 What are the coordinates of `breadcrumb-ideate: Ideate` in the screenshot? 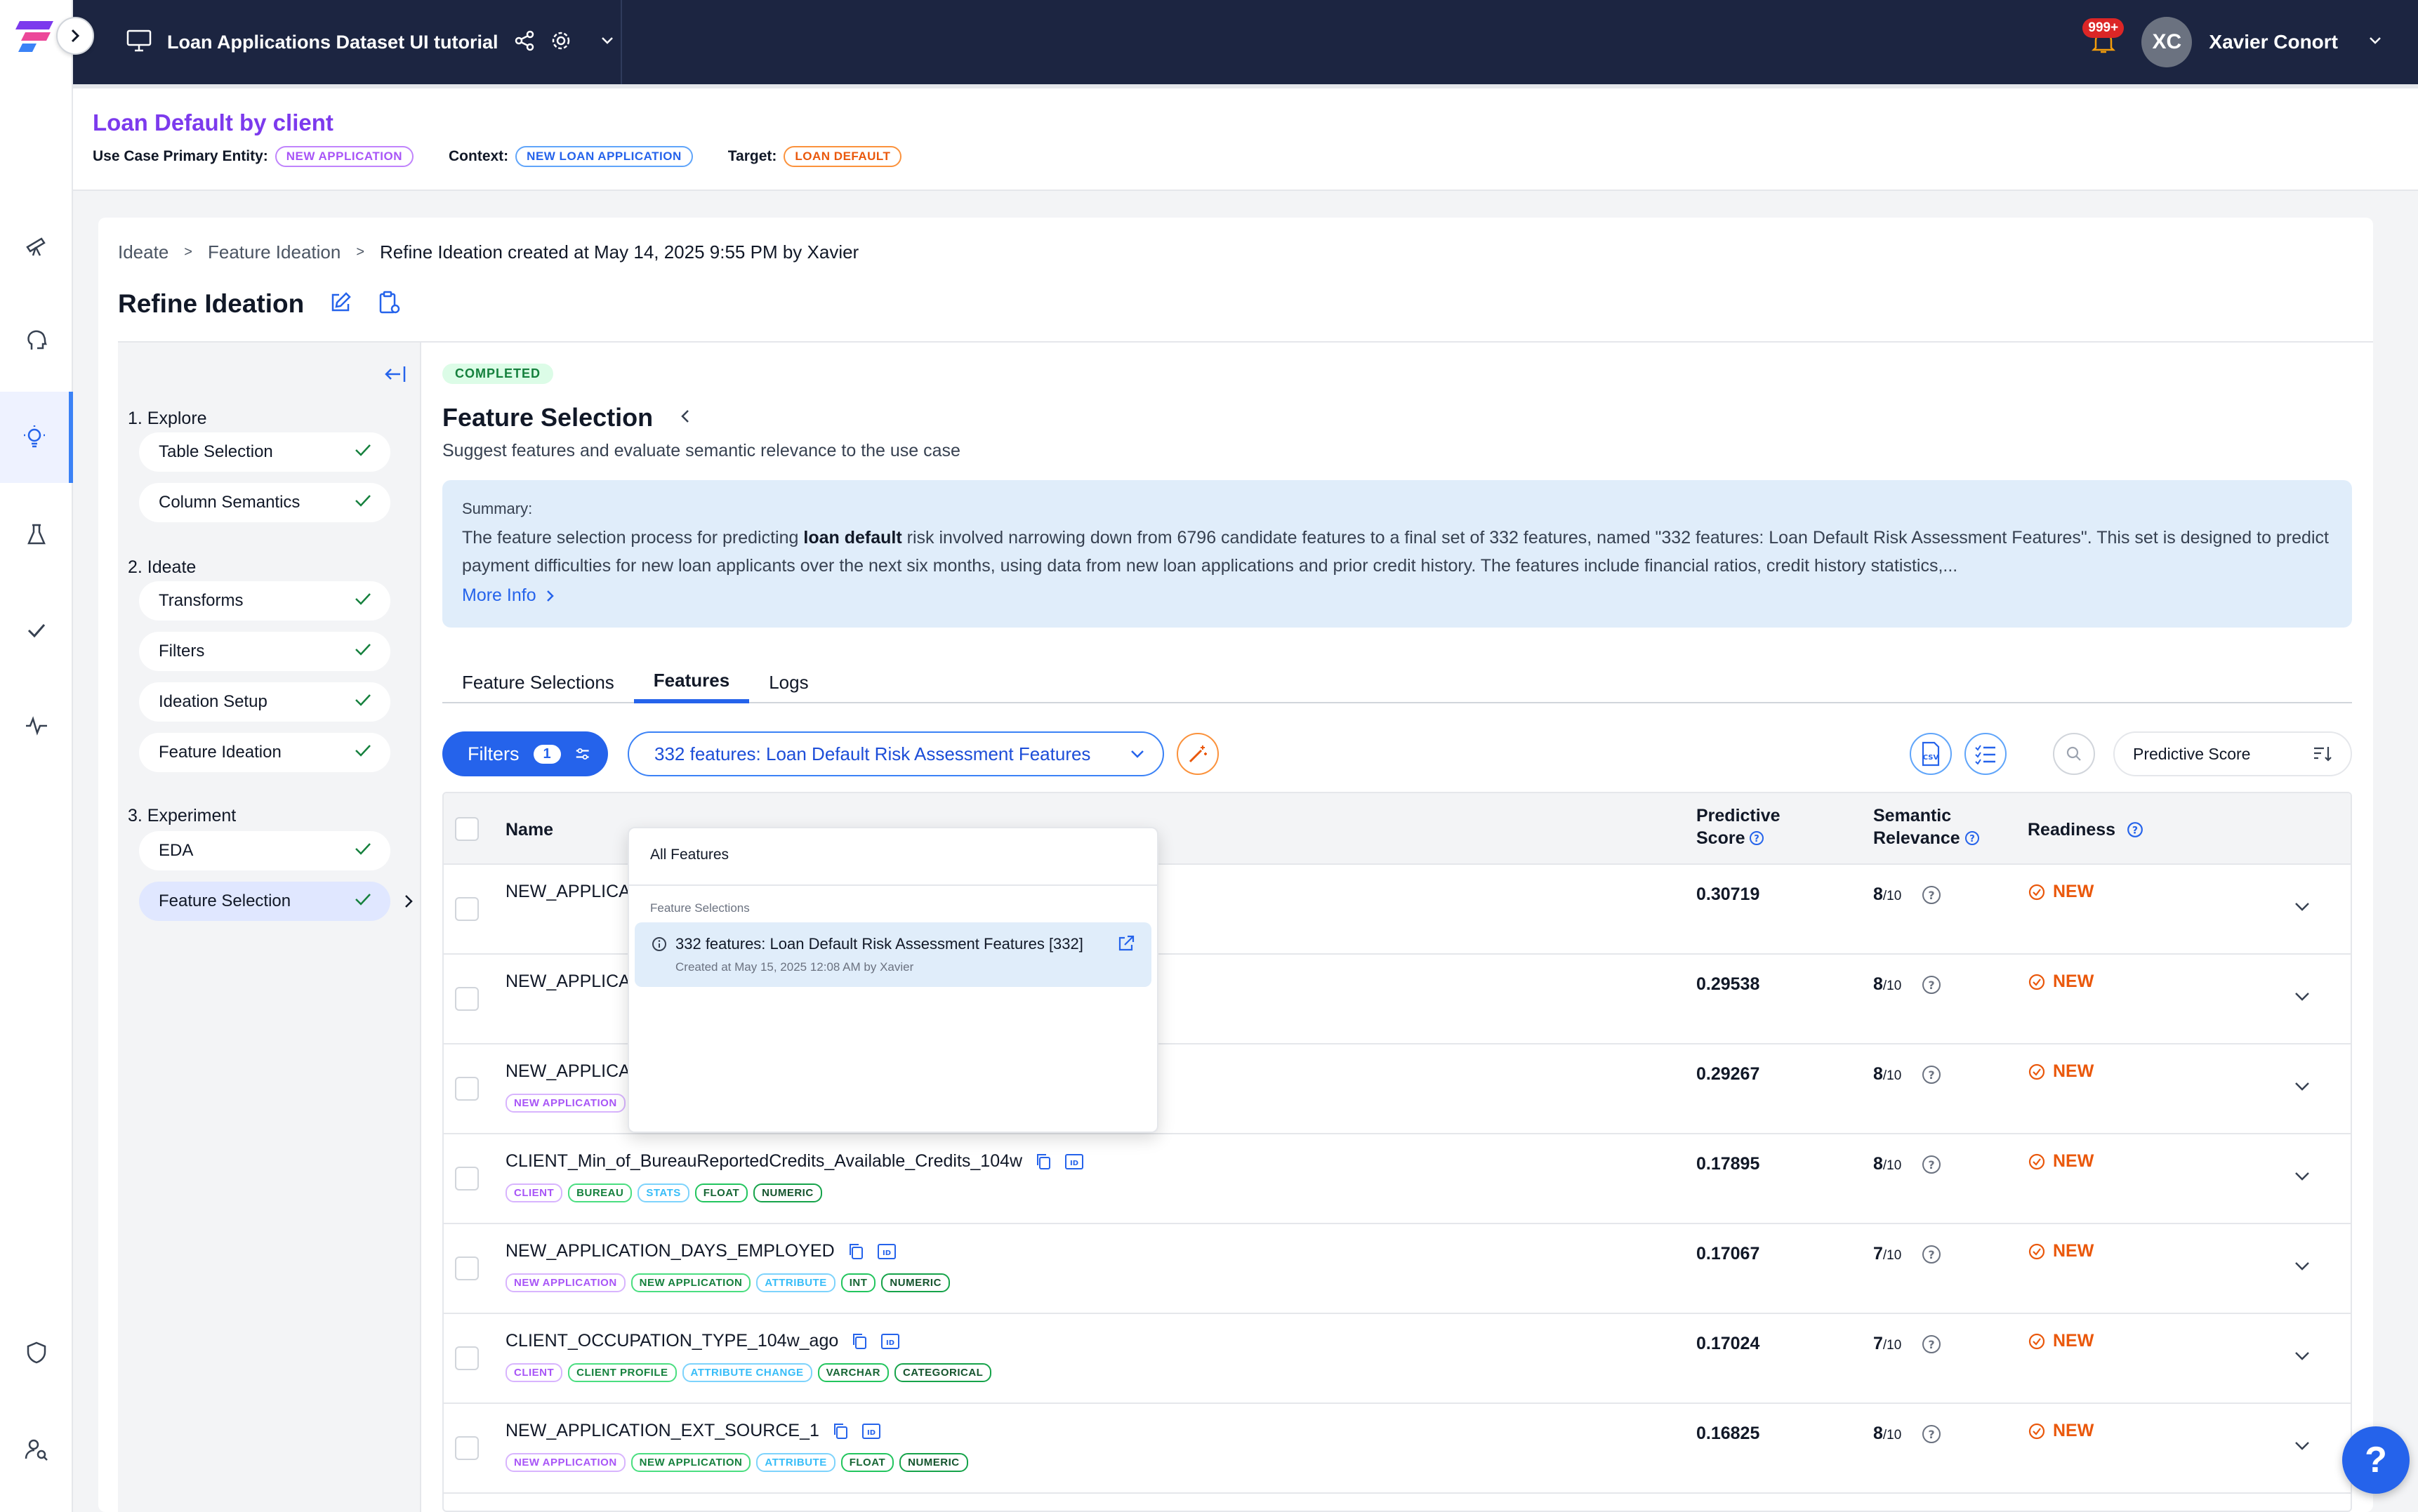 It's located at (143, 252).